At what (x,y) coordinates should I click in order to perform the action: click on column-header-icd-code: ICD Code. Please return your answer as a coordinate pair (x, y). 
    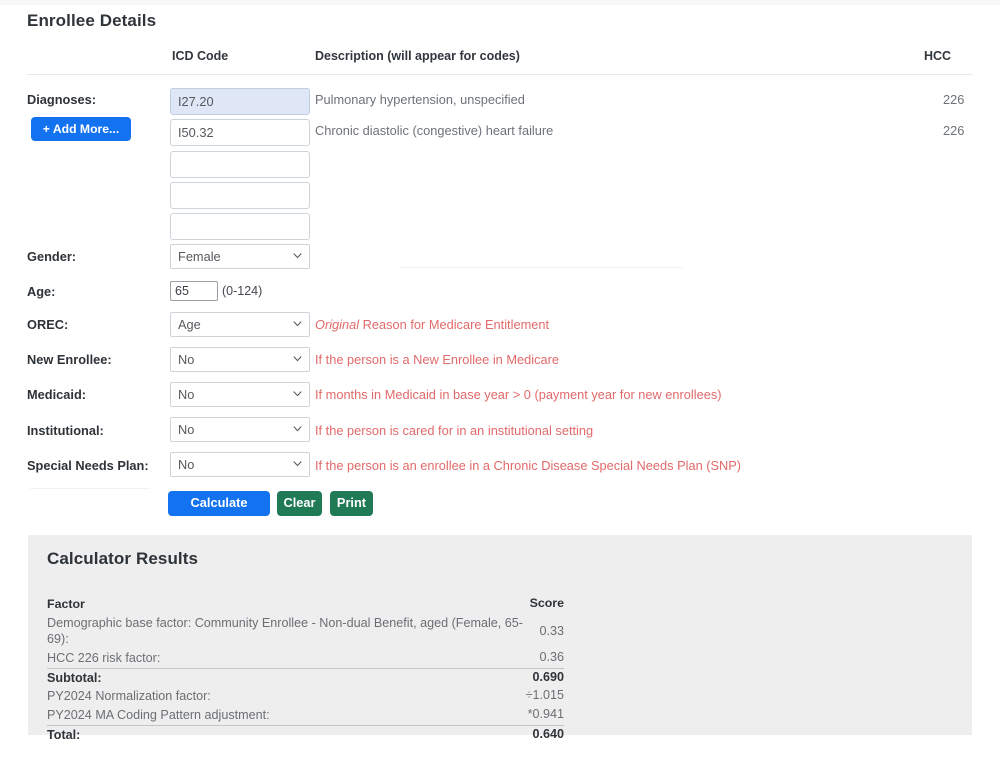
    Looking at the image, I should click on (200, 56).